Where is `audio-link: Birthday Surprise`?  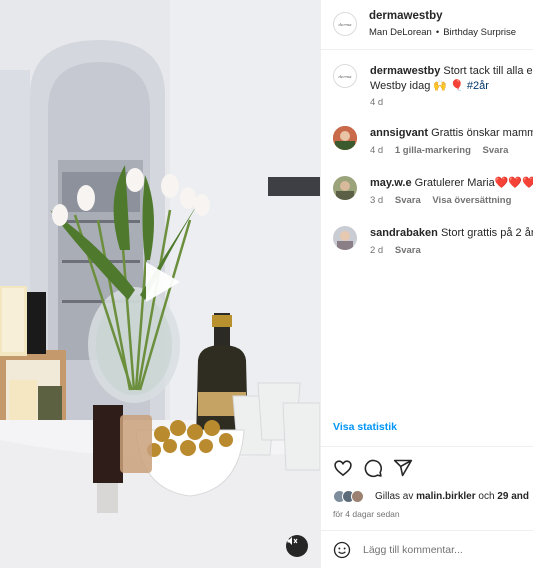 audio-link: Birthday Surprise is located at coordinates (479, 32).